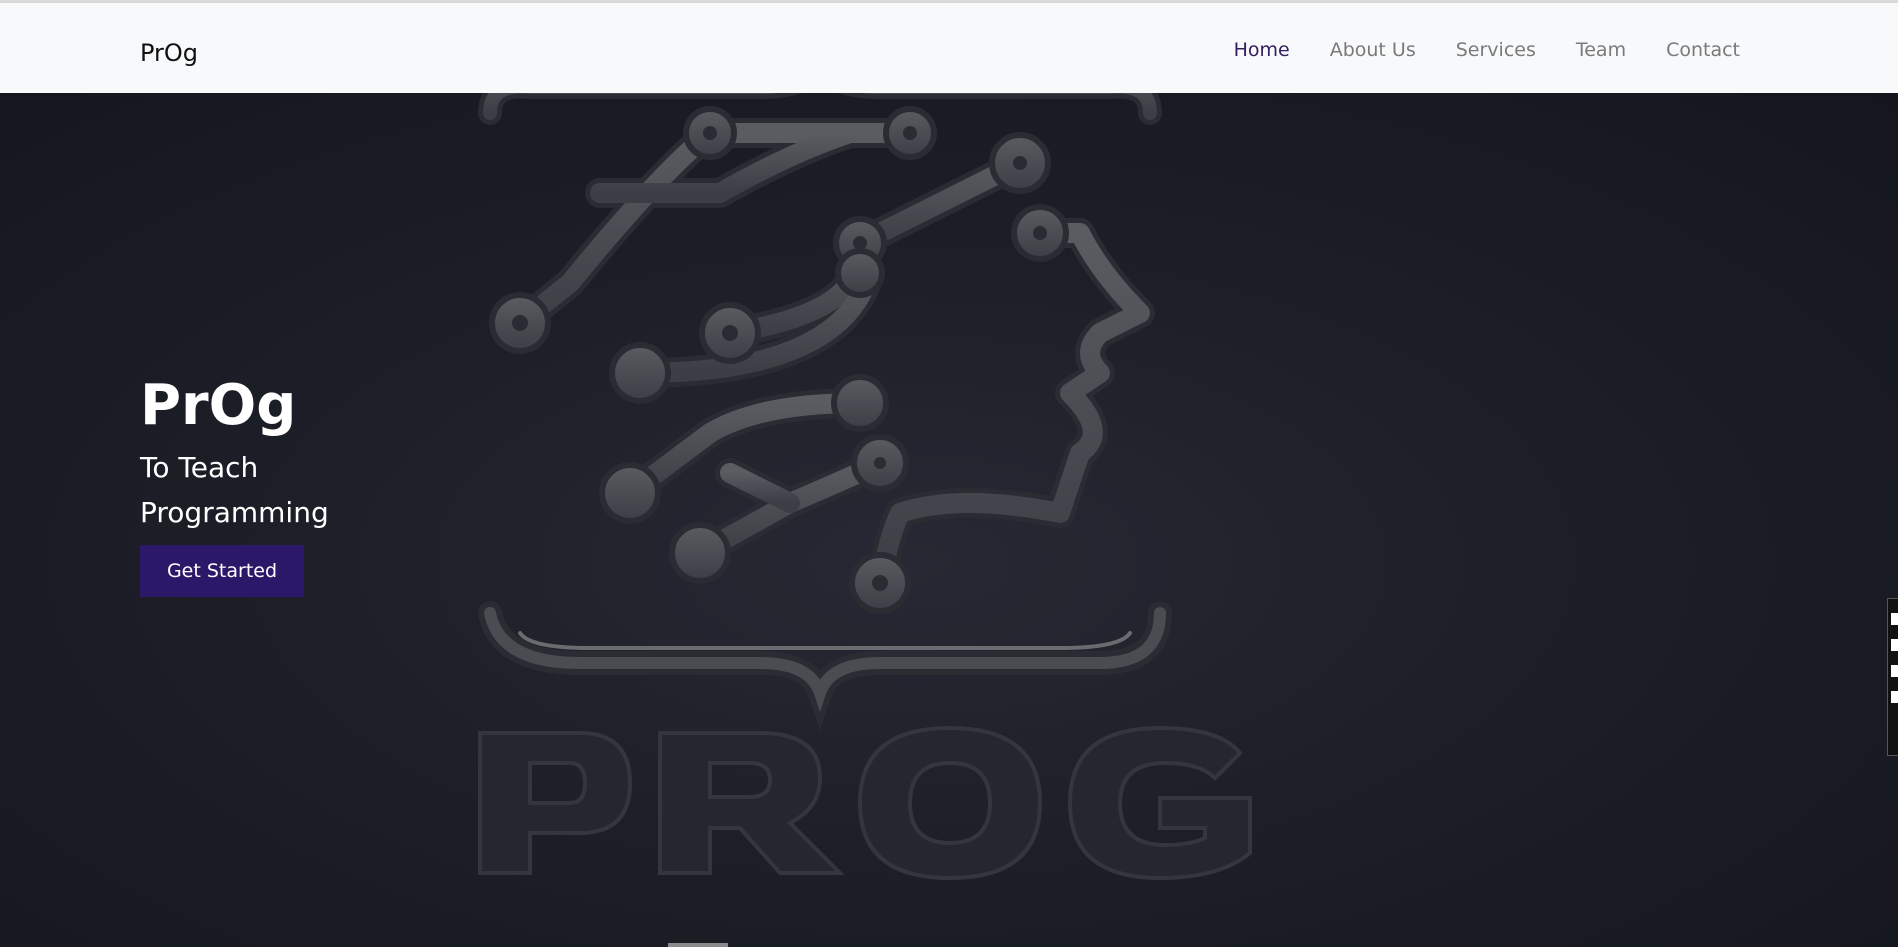 This screenshot has width=1898, height=947. I want to click on nav-services: Services, so click(1496, 50).